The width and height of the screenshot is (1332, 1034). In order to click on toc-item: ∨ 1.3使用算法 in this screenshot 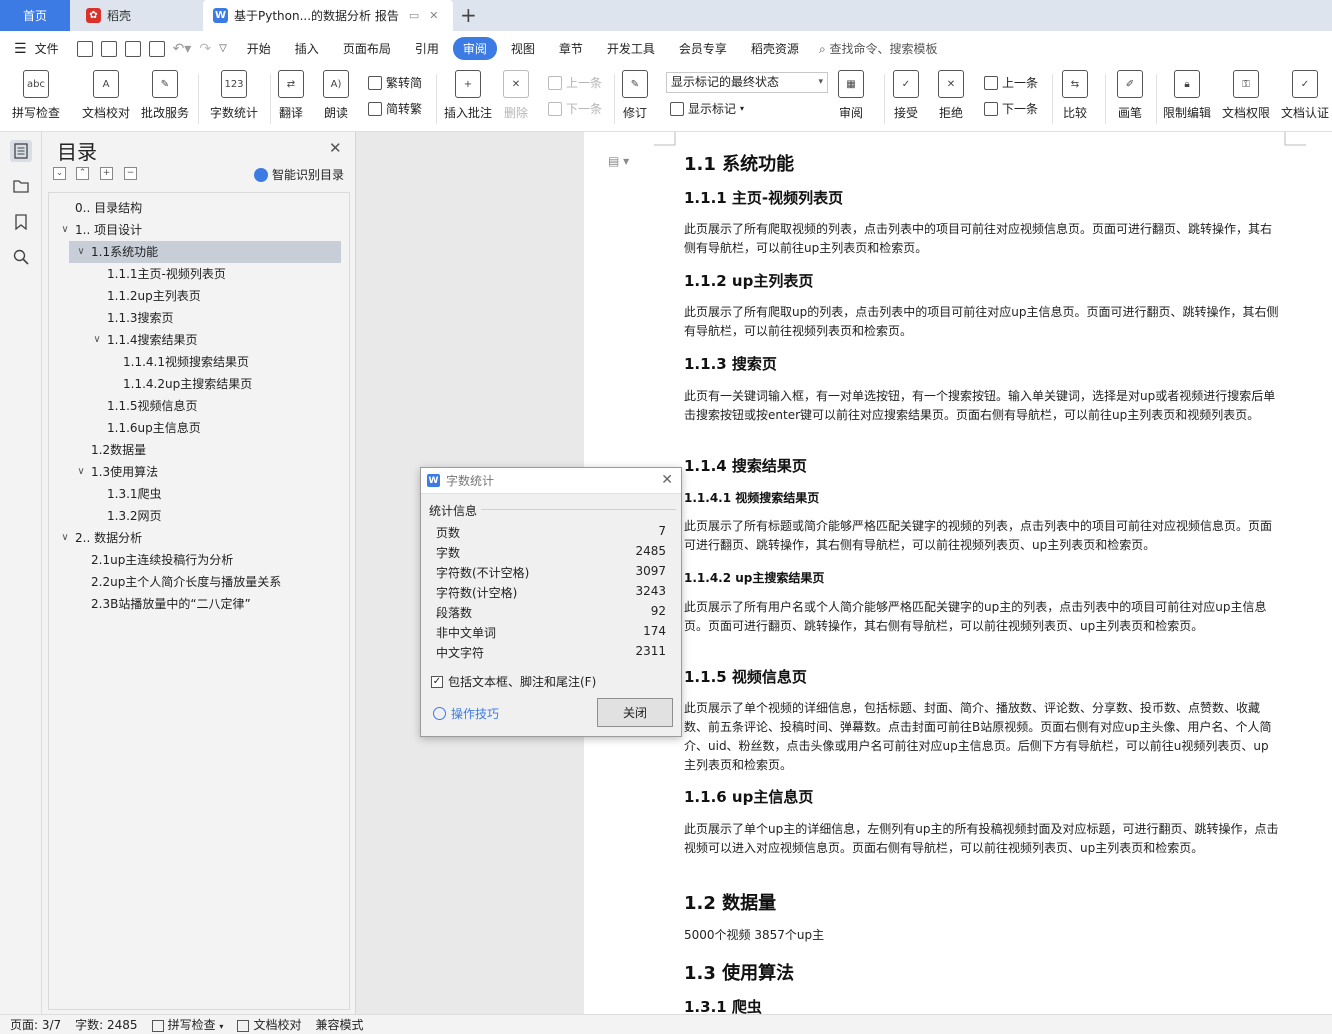, I will do `click(205, 472)`.